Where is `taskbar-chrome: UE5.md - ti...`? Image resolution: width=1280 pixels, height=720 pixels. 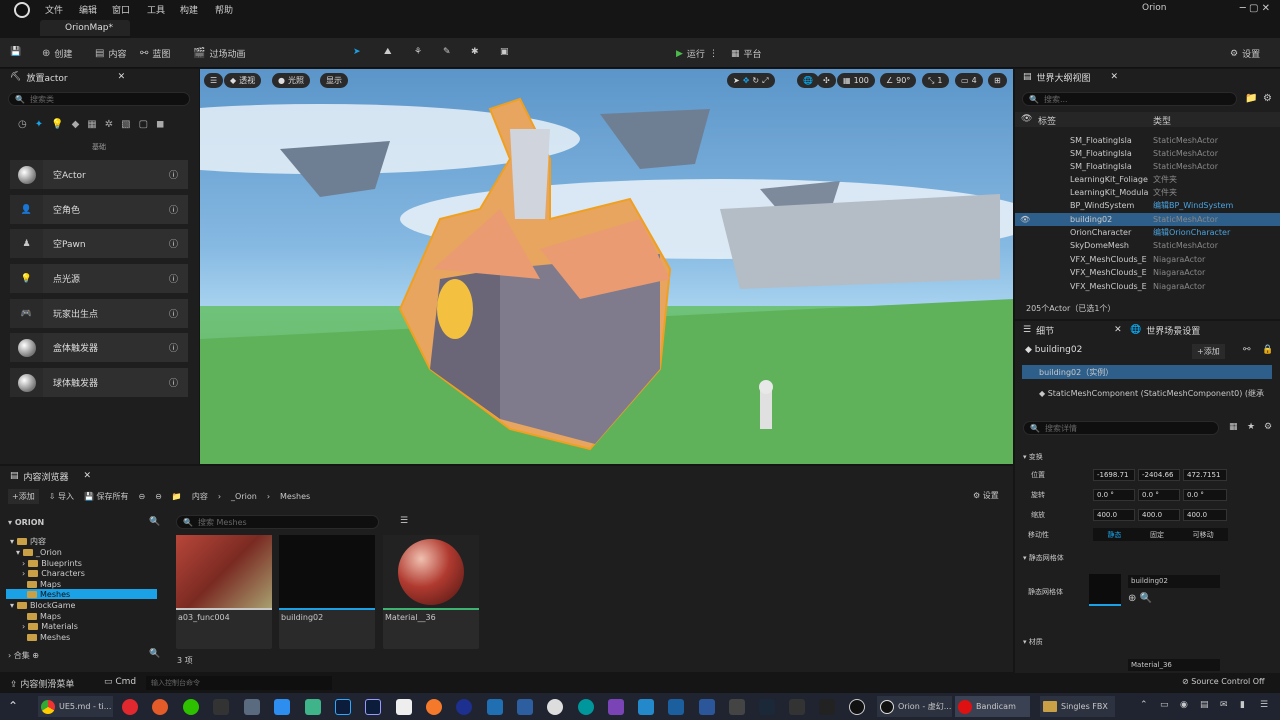
taskbar-chrome: UE5.md - ti... is located at coordinates (75, 706).